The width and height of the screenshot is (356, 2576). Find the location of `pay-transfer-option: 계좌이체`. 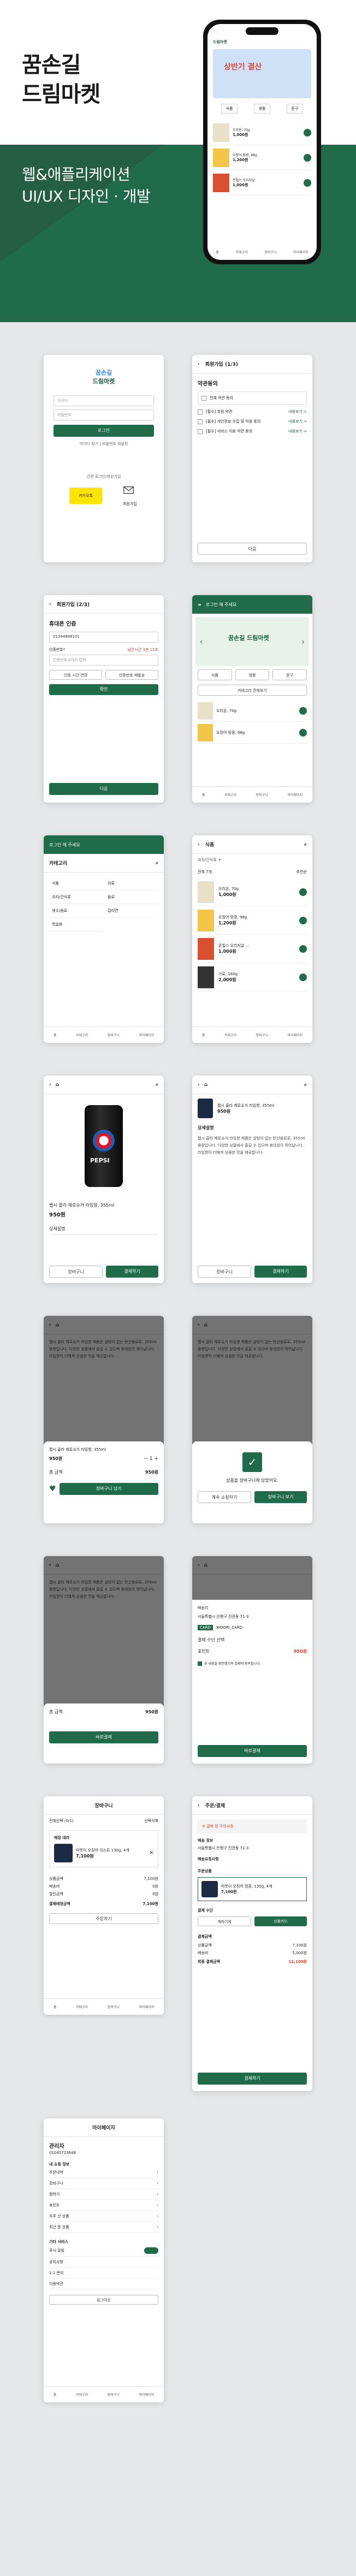

pay-transfer-option: 계좌이체 is located at coordinates (224, 1921).